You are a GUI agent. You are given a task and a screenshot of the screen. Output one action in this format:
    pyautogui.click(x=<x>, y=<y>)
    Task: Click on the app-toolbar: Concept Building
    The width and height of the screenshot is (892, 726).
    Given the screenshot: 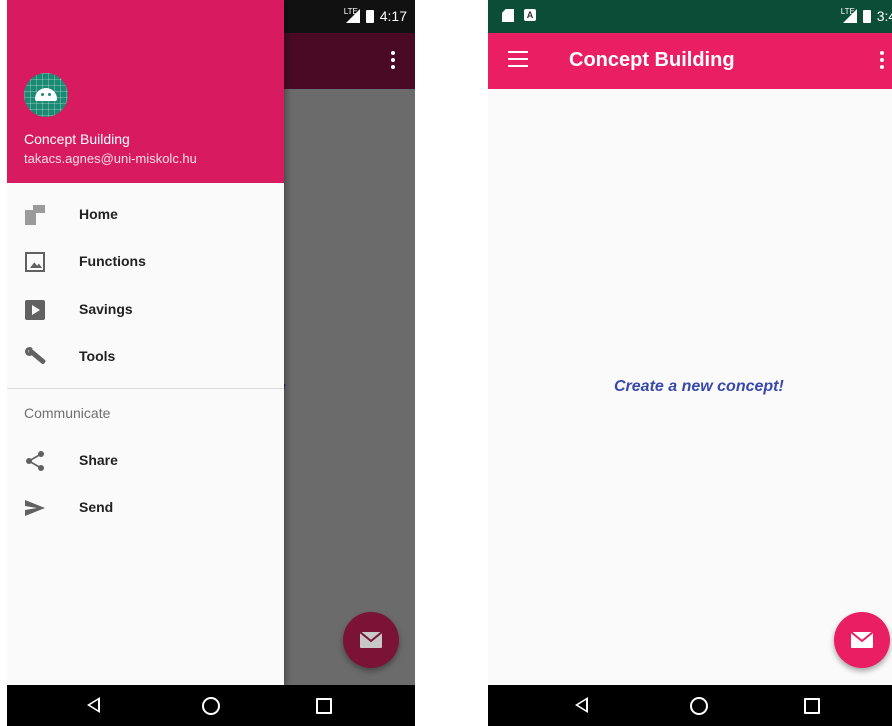 What is the action you would take?
    pyautogui.click(x=690, y=61)
    